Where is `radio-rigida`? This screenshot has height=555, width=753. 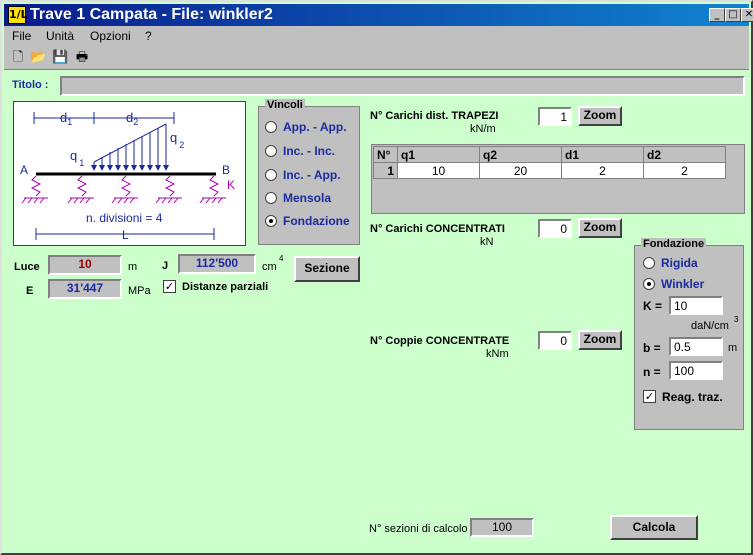 radio-rigida is located at coordinates (649, 263).